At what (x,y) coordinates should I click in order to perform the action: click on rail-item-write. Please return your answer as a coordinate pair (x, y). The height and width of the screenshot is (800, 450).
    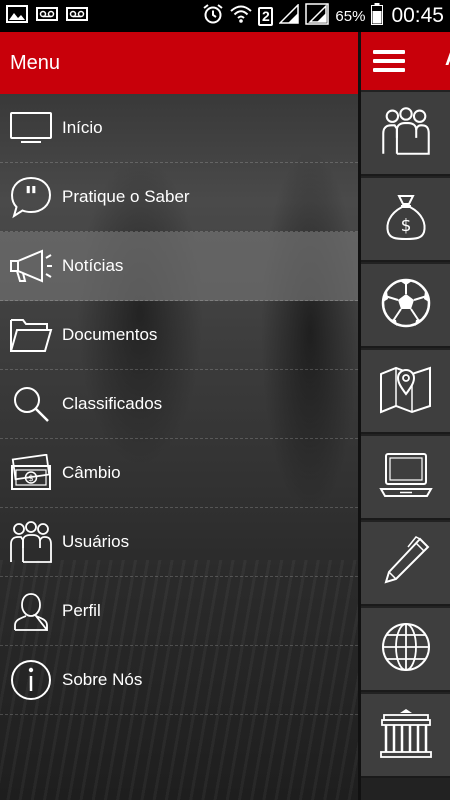
    Looking at the image, I should click on (405, 564).